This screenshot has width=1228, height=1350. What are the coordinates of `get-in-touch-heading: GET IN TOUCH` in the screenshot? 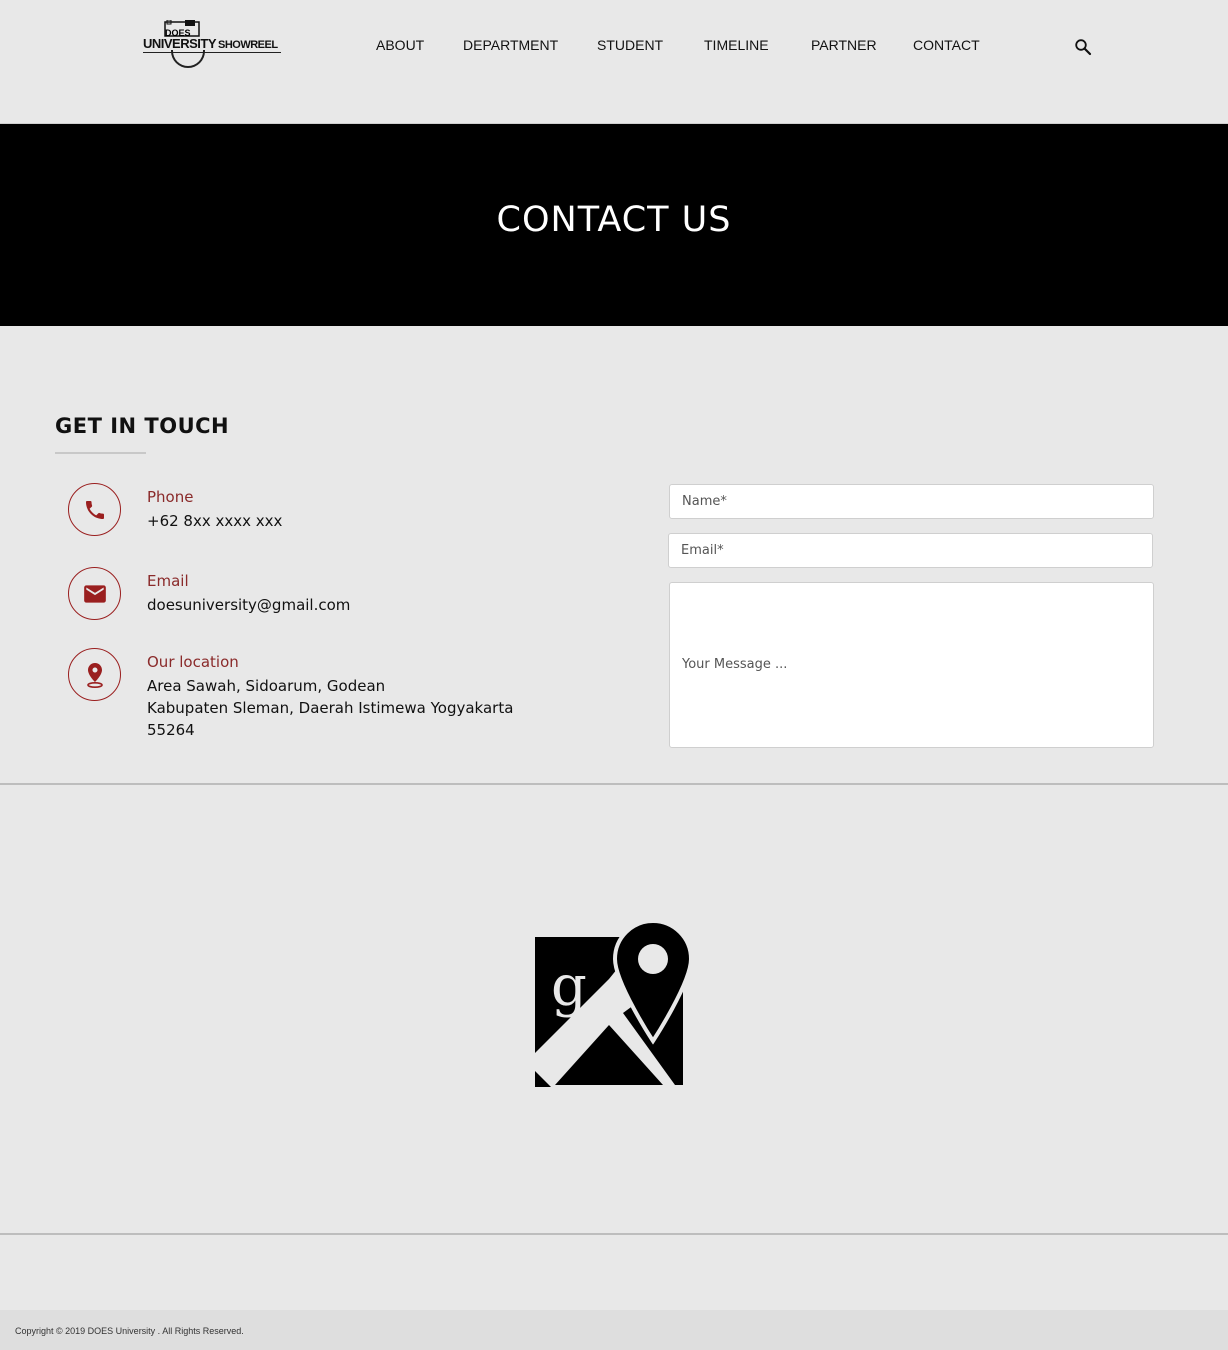 It's located at (142, 426).